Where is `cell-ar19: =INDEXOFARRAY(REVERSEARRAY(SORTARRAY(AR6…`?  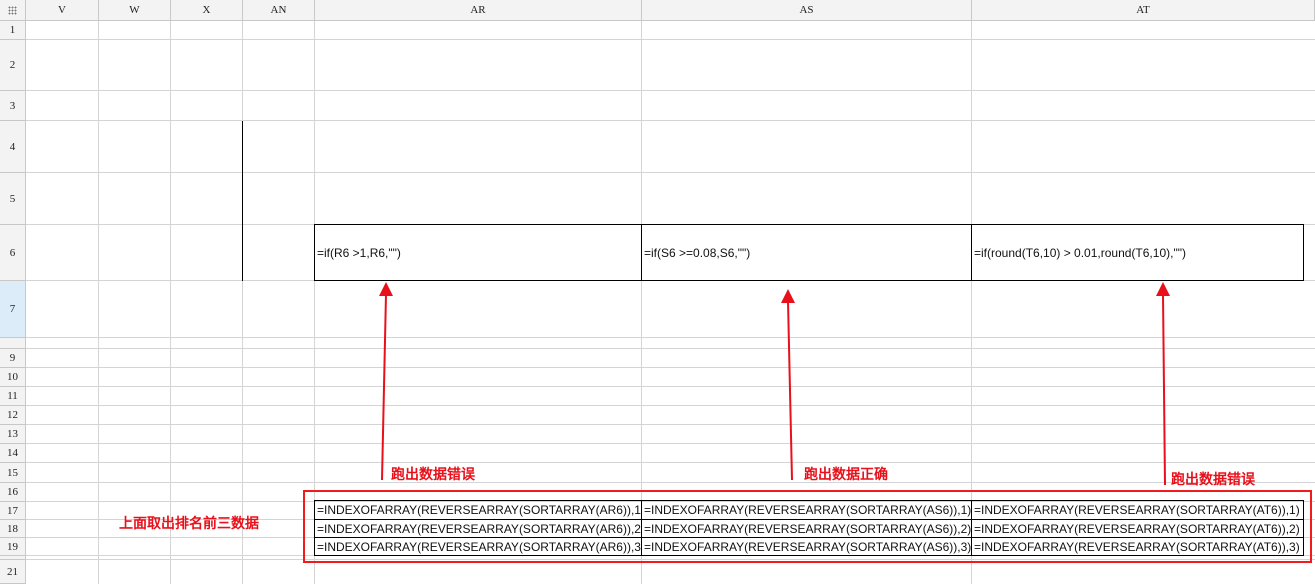 cell-ar19: =INDEXOFARRAY(REVERSEARRAY(SORTARRAY(AR6… is located at coordinates (478, 546).